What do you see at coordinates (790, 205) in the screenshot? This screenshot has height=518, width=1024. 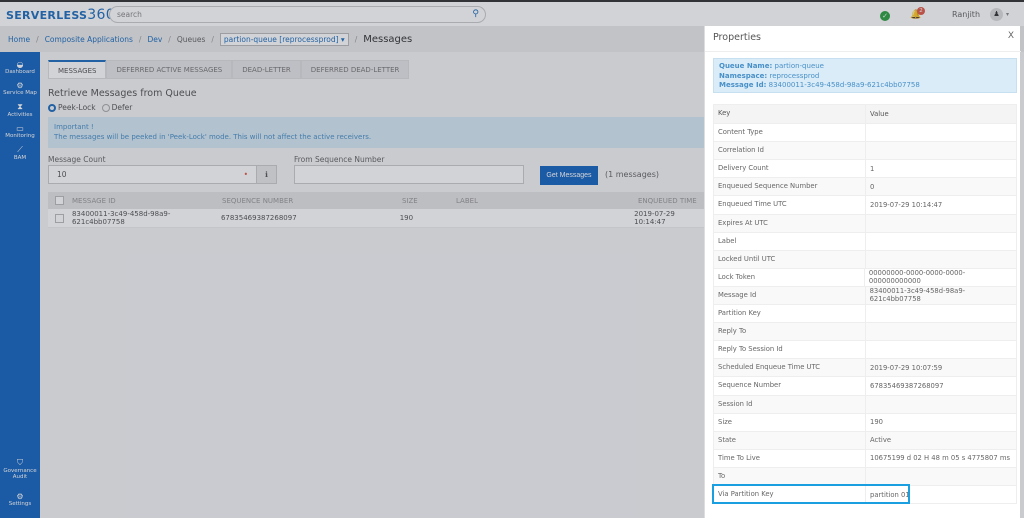 I see `property-key: Enqueued Time UTC` at bounding box center [790, 205].